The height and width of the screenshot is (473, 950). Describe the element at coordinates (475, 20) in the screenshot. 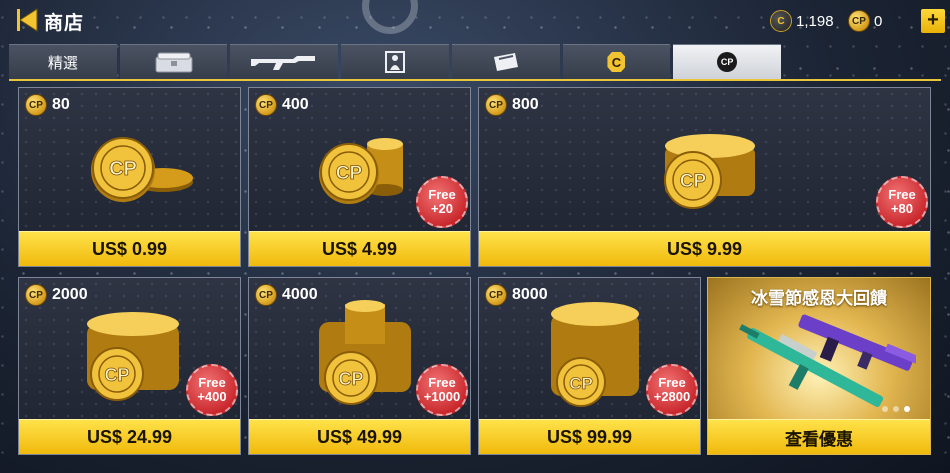

I see `top-bar: 商店 C 1,198 CP 0 +` at that location.